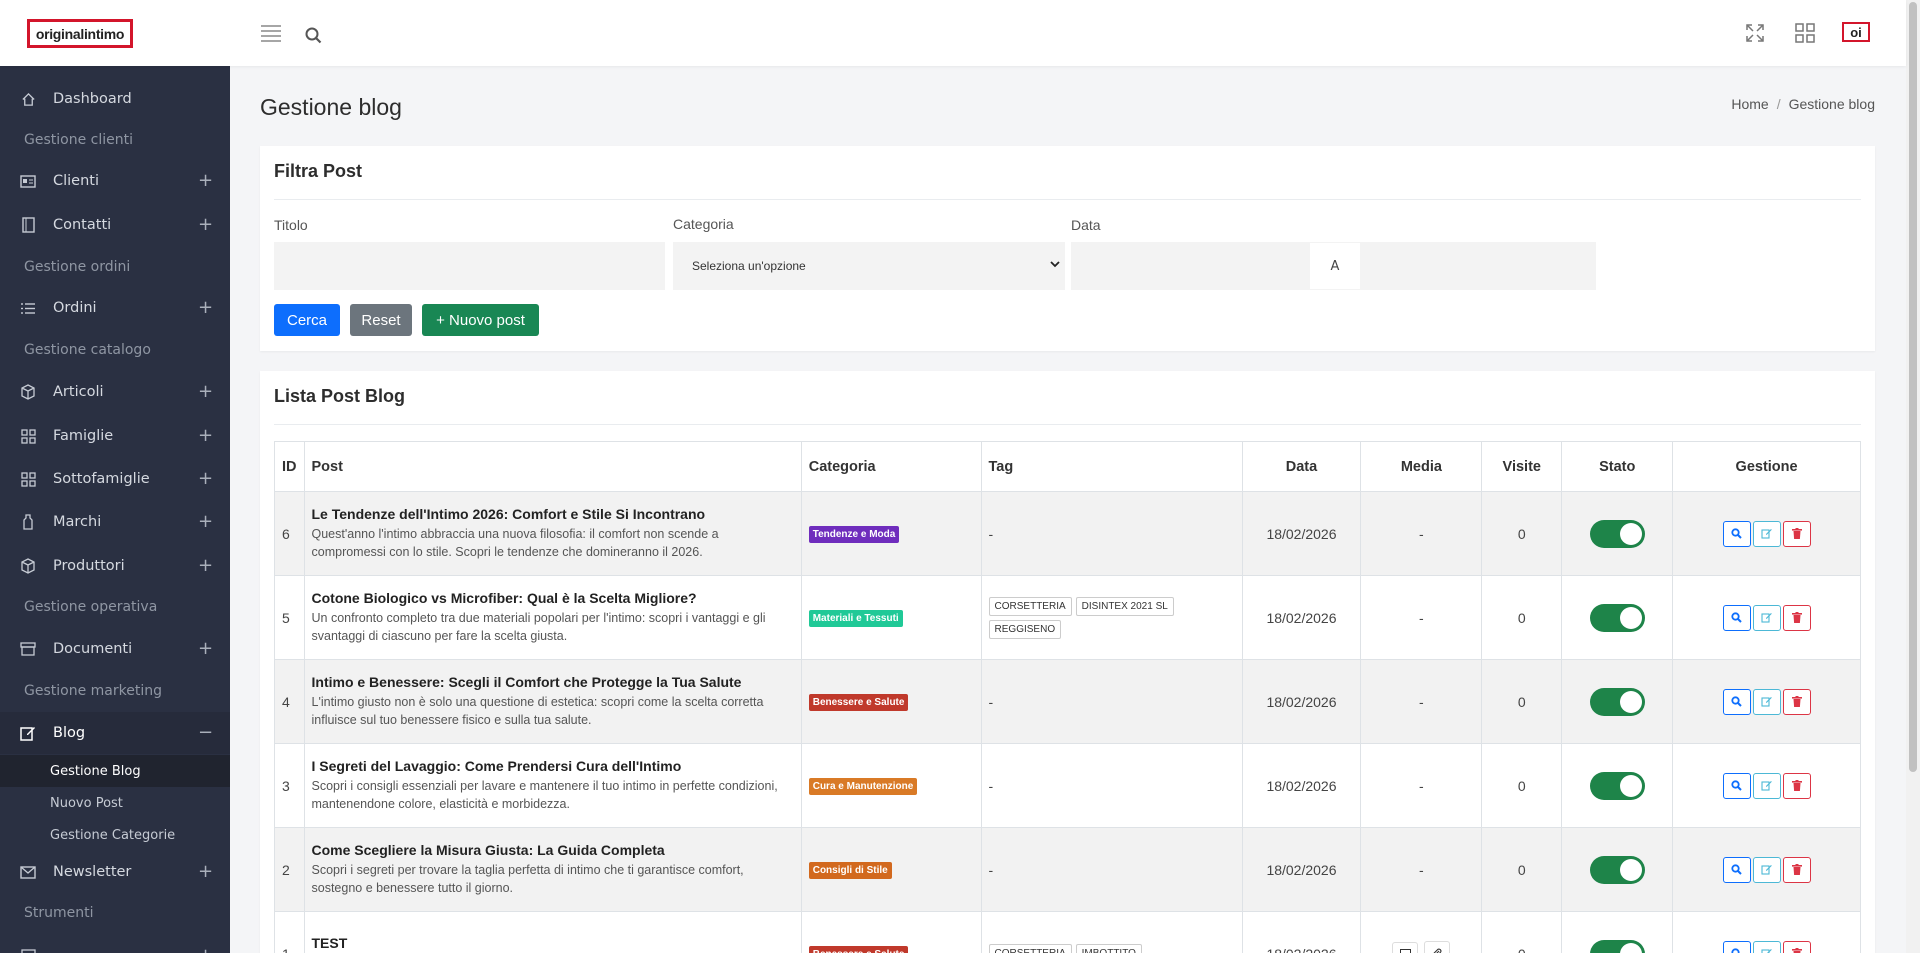 The width and height of the screenshot is (1920, 953). What do you see at coordinates (115, 308) in the screenshot?
I see `sidebar-item-ordini: Ordini +` at bounding box center [115, 308].